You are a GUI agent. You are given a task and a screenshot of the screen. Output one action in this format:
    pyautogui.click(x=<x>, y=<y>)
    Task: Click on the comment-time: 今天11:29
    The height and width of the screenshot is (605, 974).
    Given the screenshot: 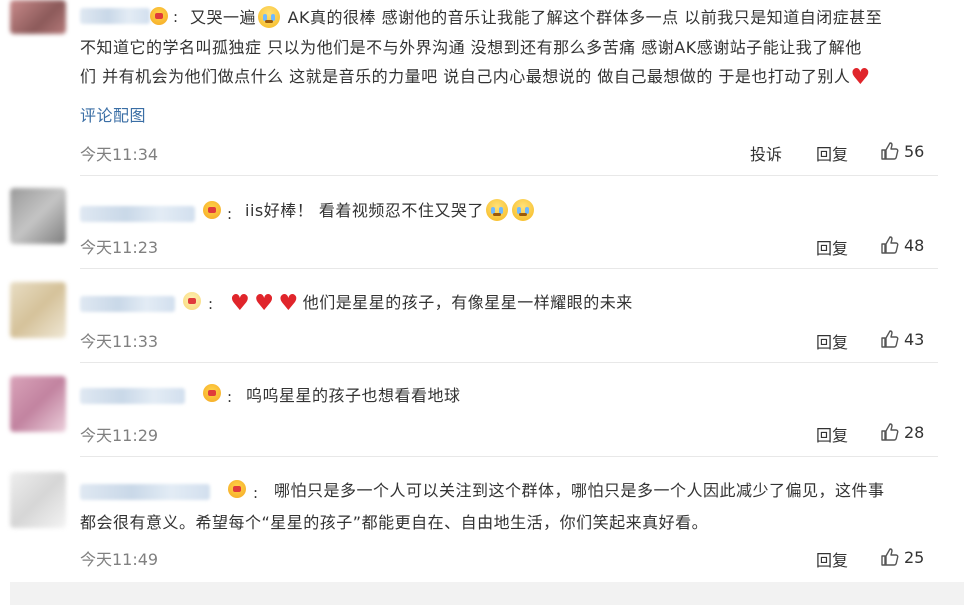 What is the action you would take?
    pyautogui.click(x=119, y=435)
    